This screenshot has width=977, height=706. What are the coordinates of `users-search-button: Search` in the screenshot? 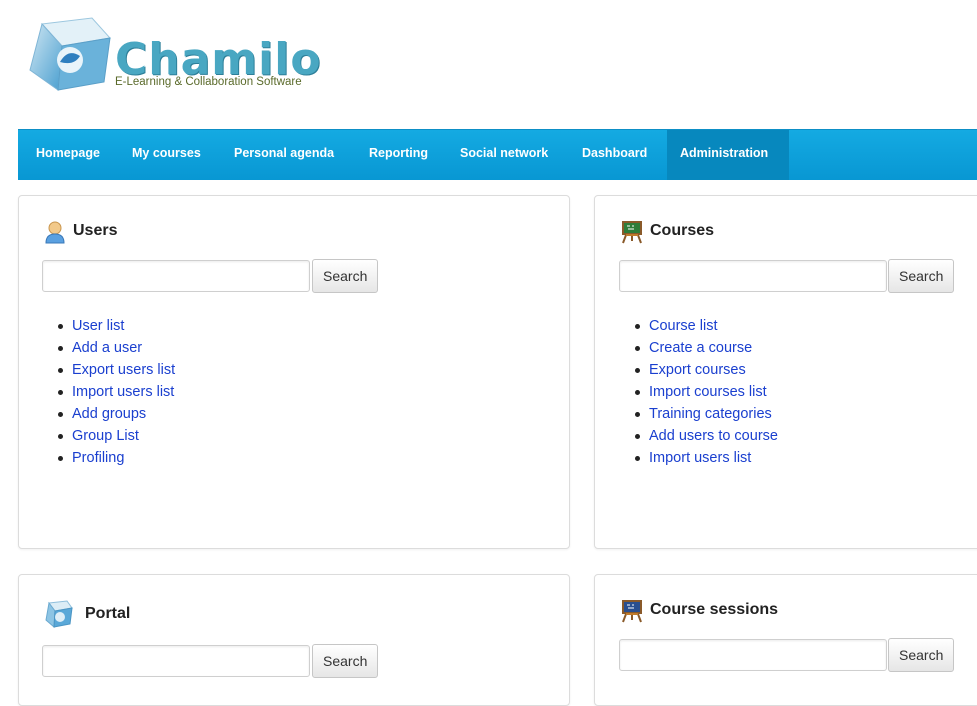 It's located at (345, 276).